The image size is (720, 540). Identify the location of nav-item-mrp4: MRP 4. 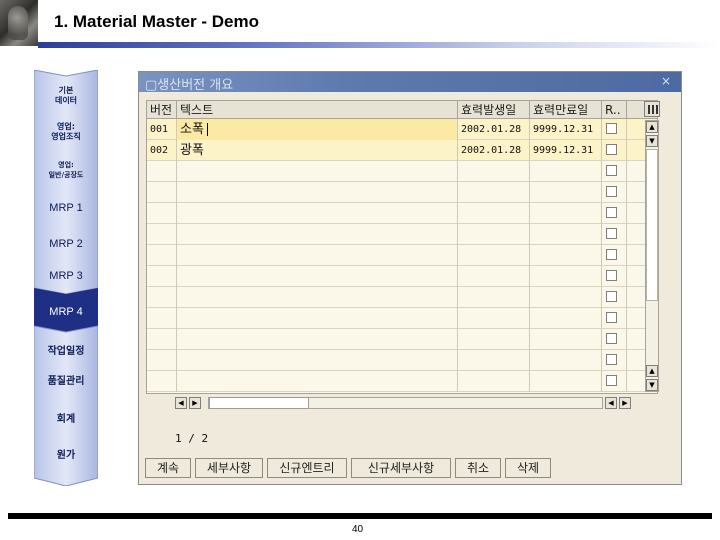
(66, 312).